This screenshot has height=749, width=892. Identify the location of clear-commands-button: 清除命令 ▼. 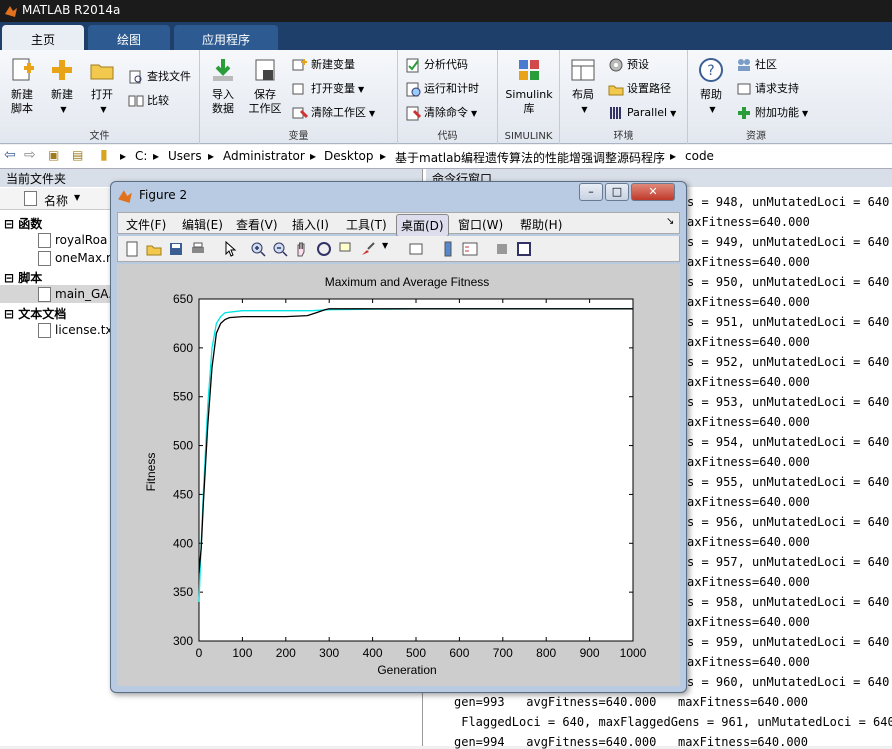
(441, 114).